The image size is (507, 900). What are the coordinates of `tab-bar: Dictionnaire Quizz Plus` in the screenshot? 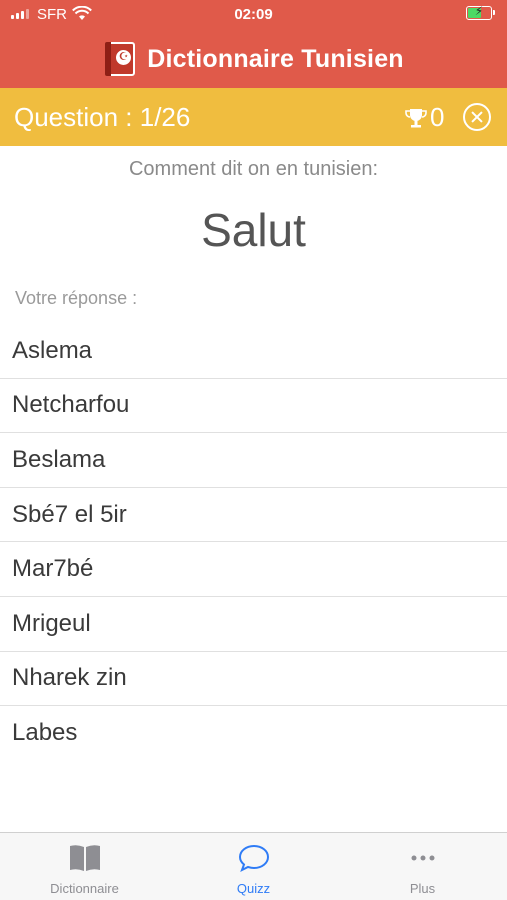 It's located at (253, 866).